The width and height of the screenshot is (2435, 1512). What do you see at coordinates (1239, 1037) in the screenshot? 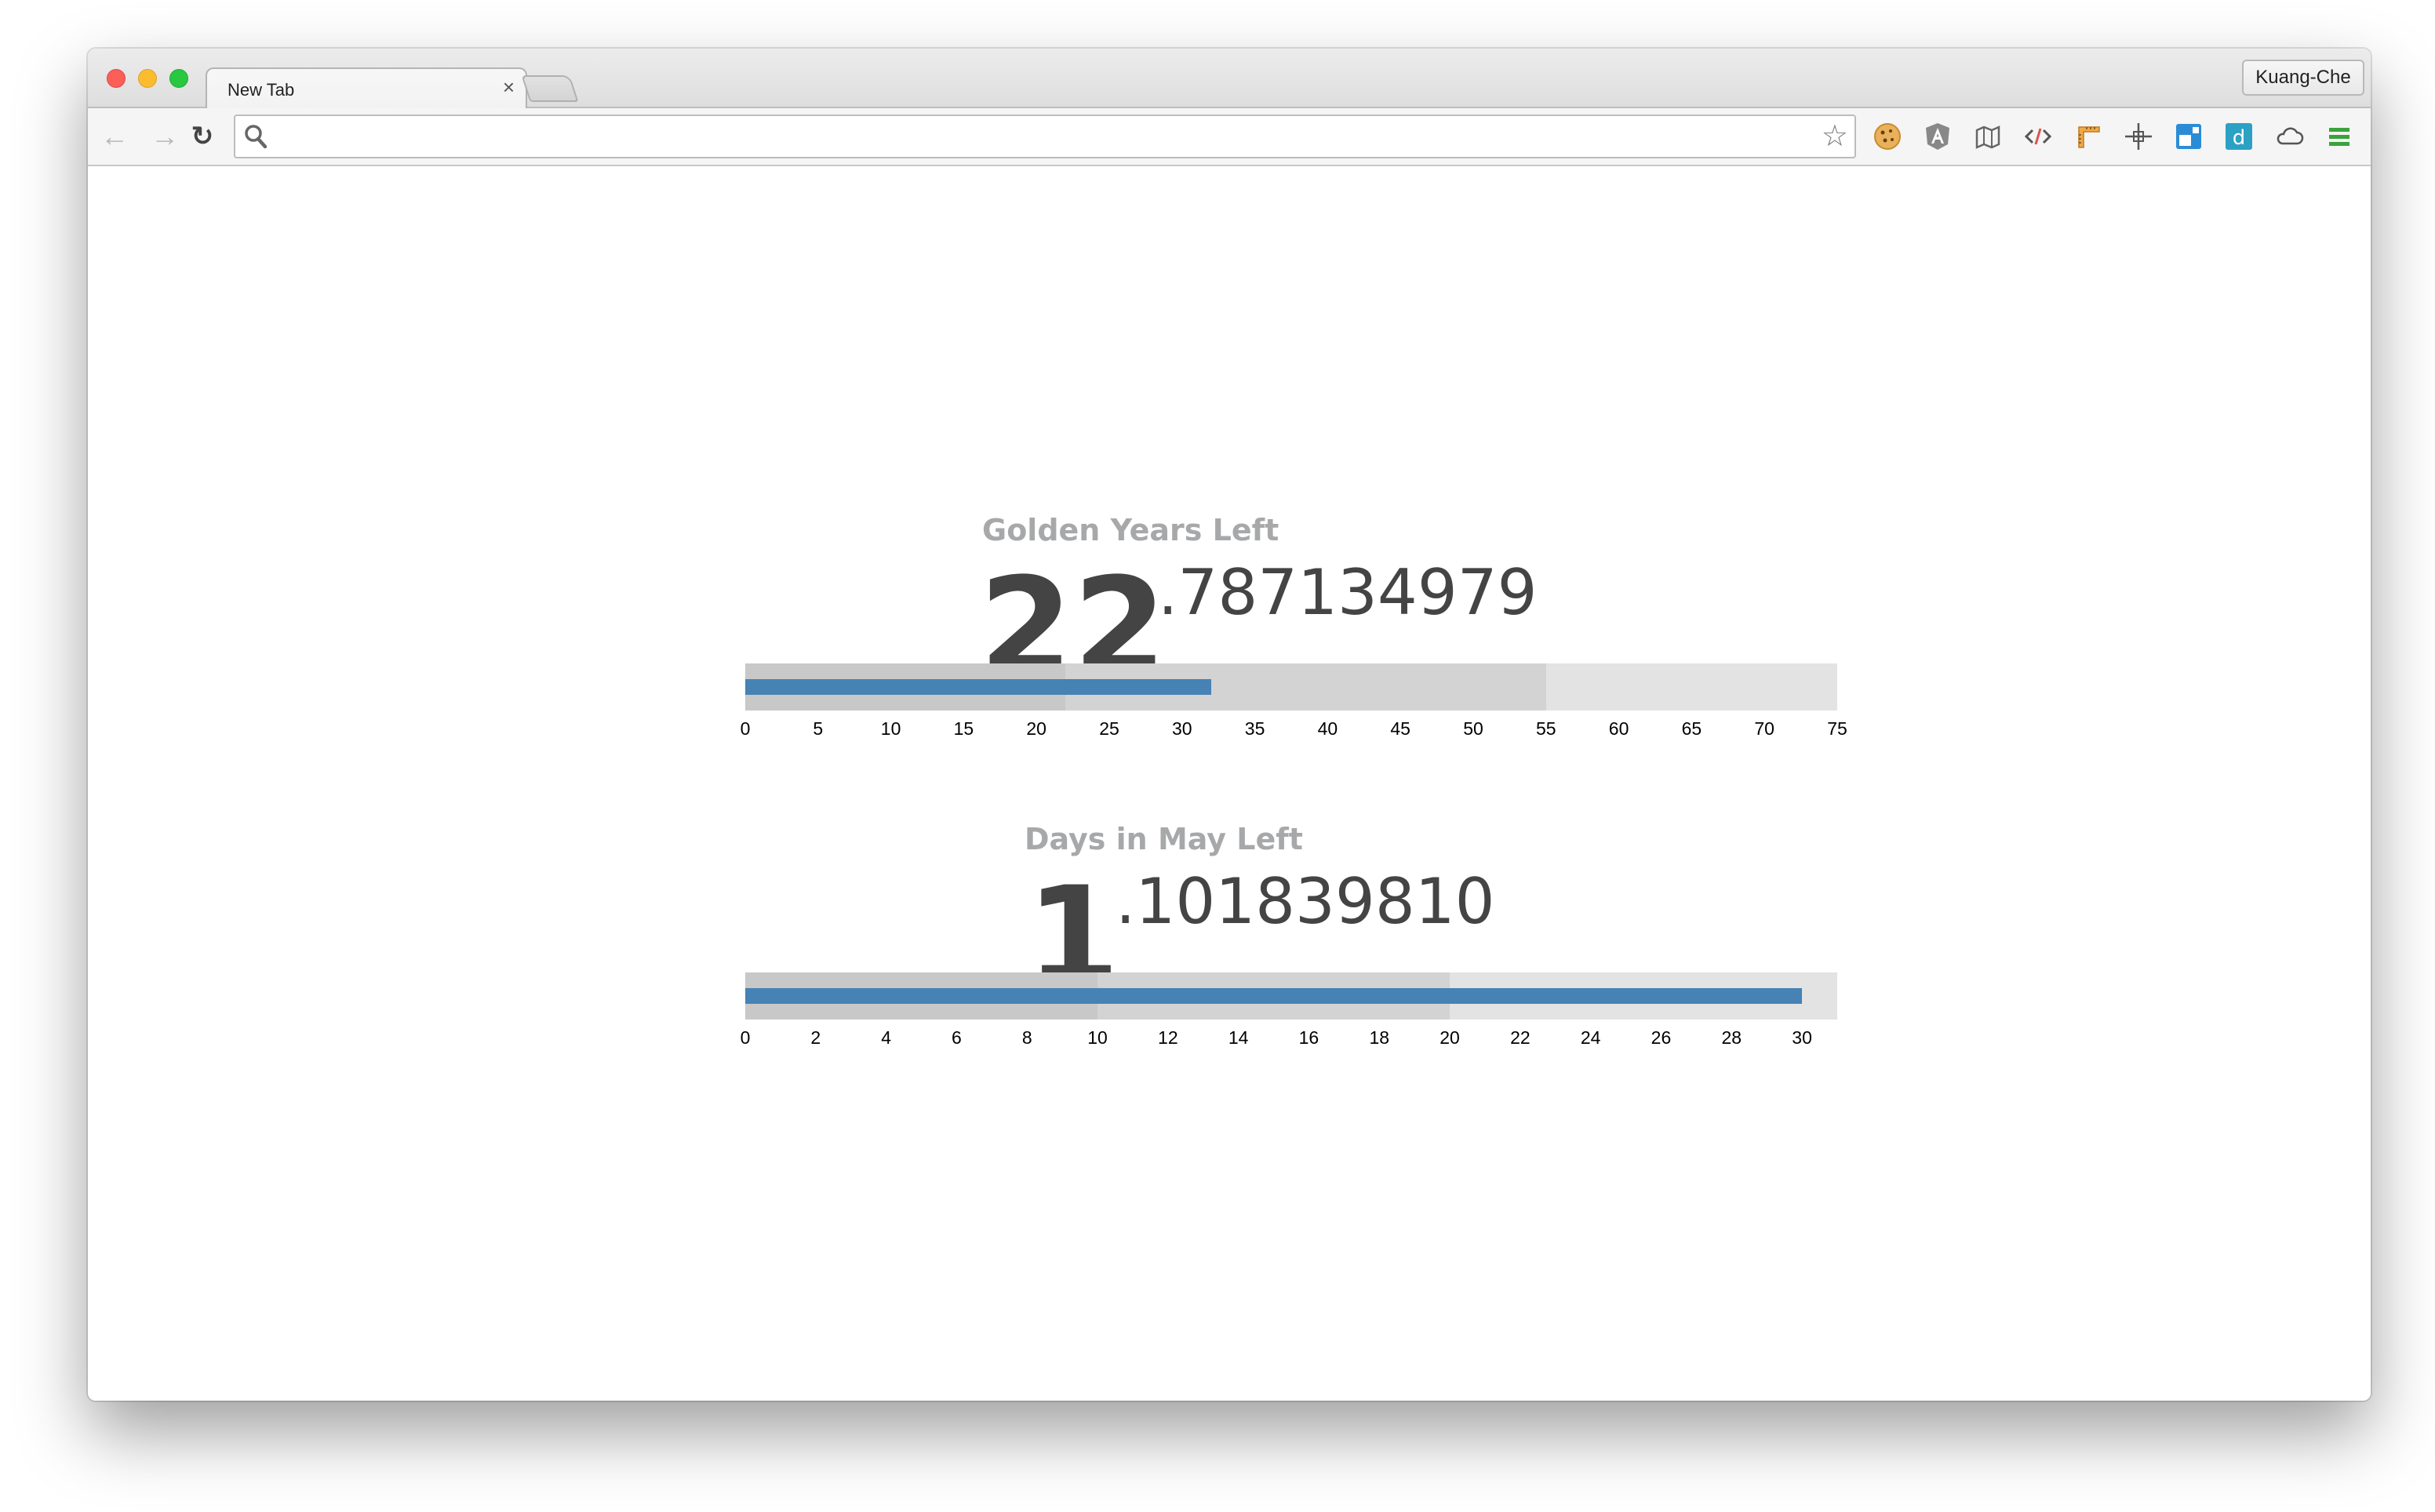
I see `axis-tick-label: 14` at bounding box center [1239, 1037].